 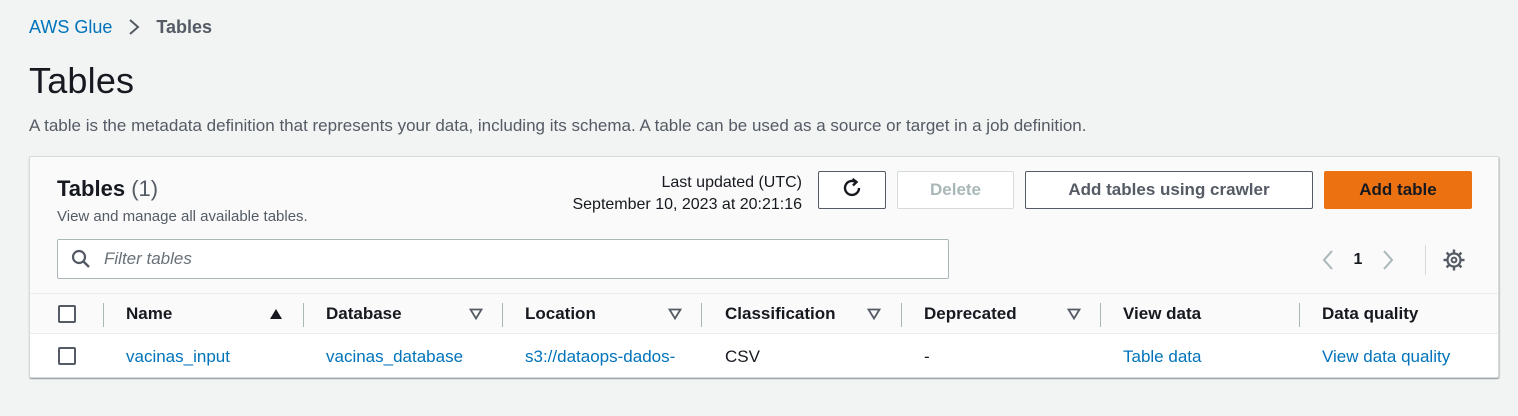 I want to click on filter-tables-input, so click(x=504, y=259).